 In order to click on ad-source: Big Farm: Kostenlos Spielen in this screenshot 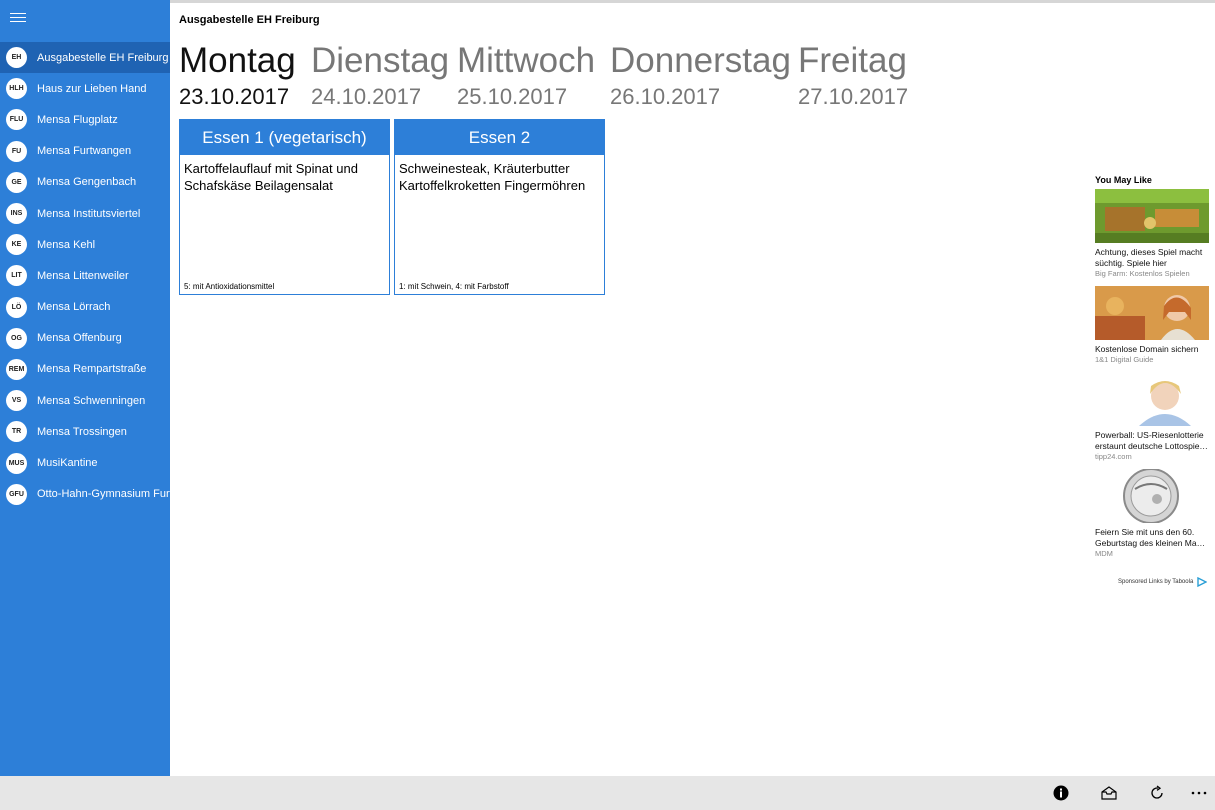, I will do `click(1142, 273)`.